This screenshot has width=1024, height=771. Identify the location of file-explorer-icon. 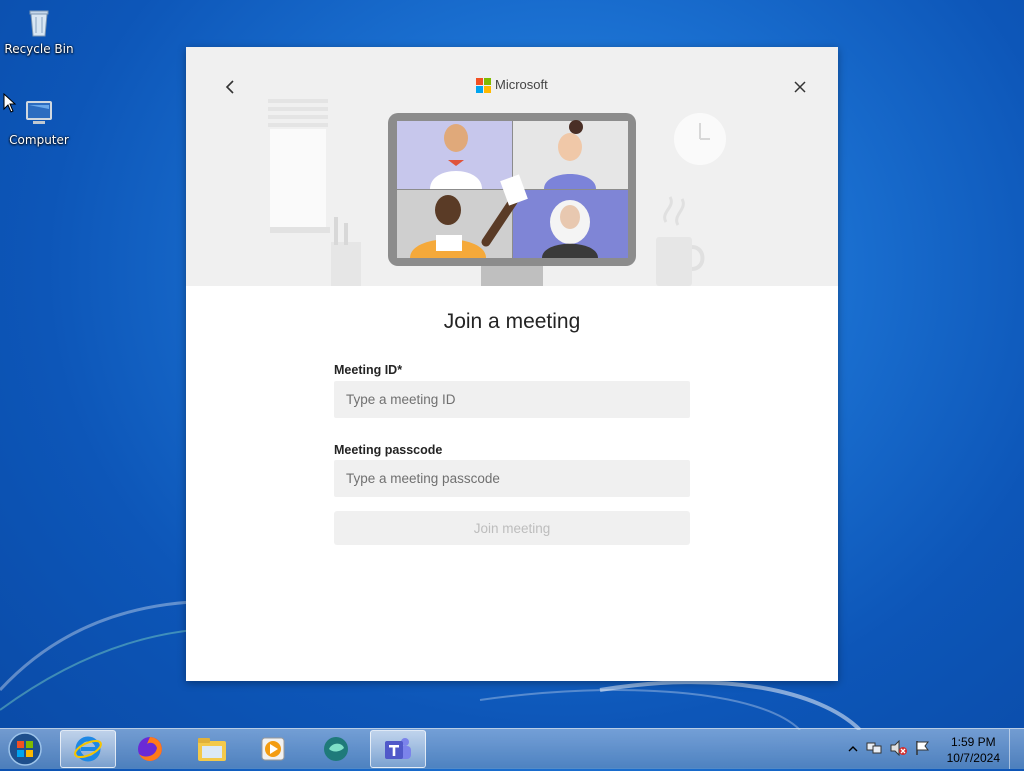
(212, 749).